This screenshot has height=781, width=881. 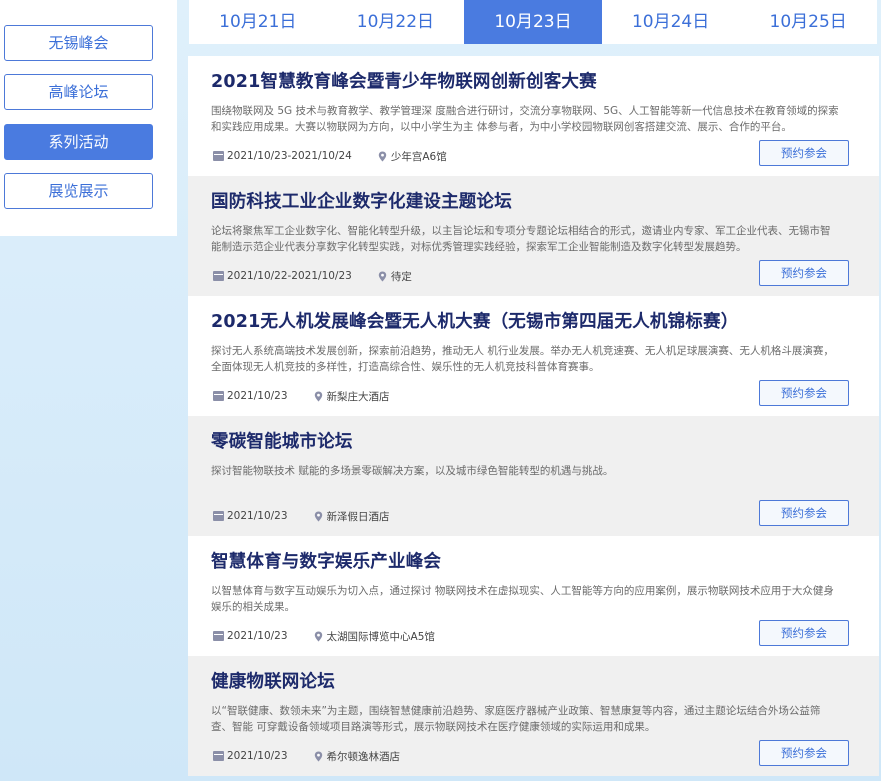 I want to click on event-meta: 2021/10/23 新梨庄大酒店, so click(x=314, y=396).